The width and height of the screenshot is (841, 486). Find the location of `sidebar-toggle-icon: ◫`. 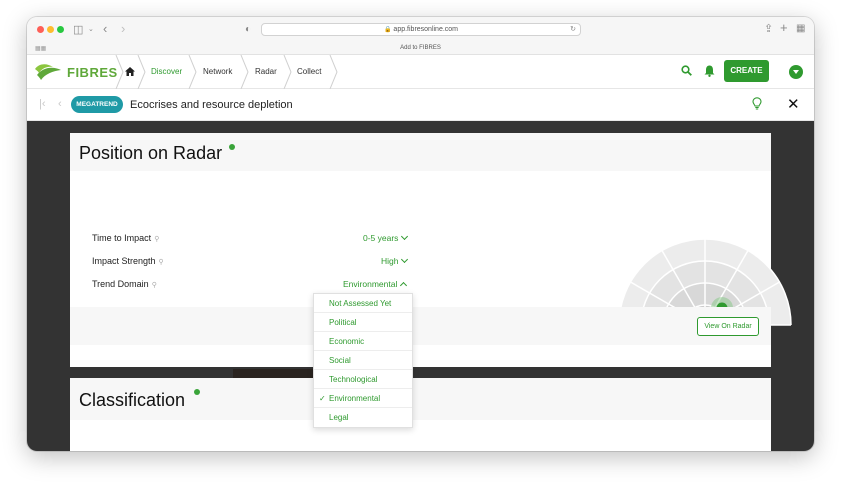

sidebar-toggle-icon: ◫ is located at coordinates (78, 30).